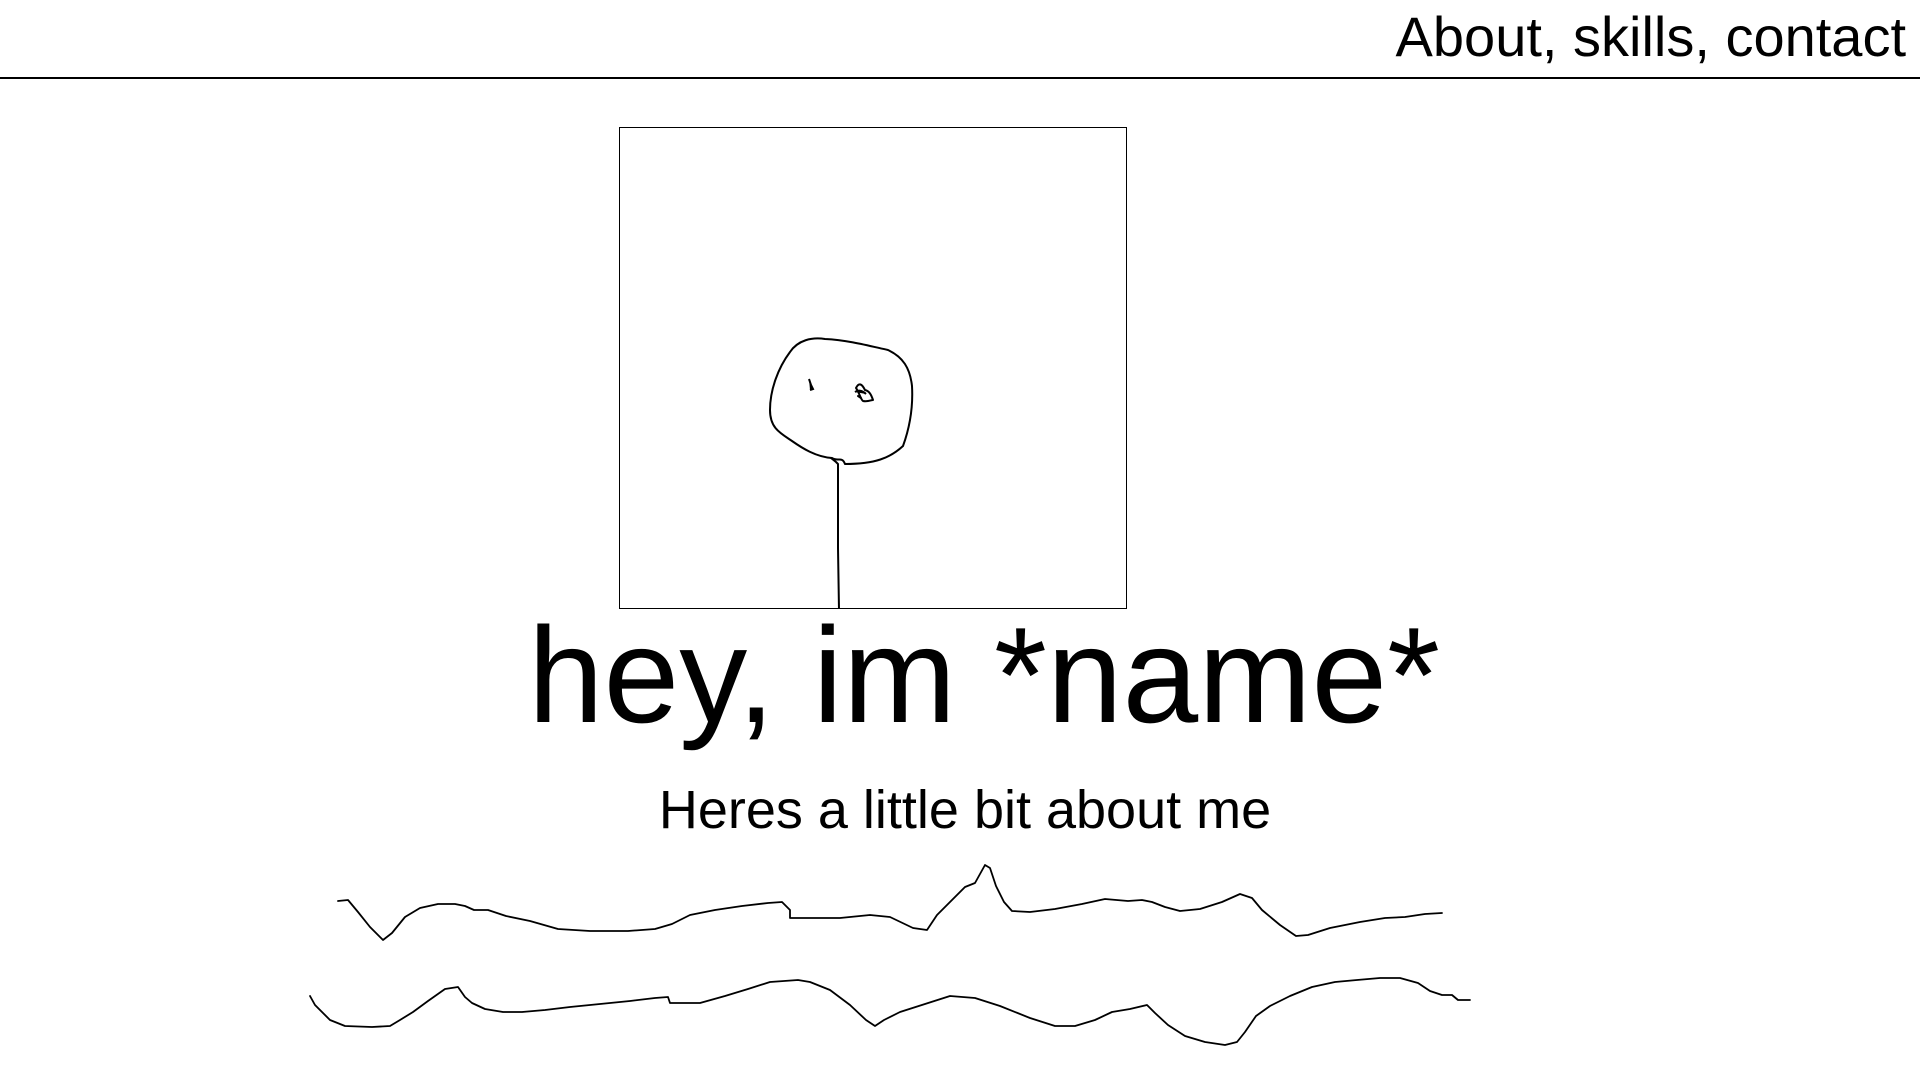 This screenshot has height=1081, width=1920. I want to click on profile-photo-frame, so click(873, 368).